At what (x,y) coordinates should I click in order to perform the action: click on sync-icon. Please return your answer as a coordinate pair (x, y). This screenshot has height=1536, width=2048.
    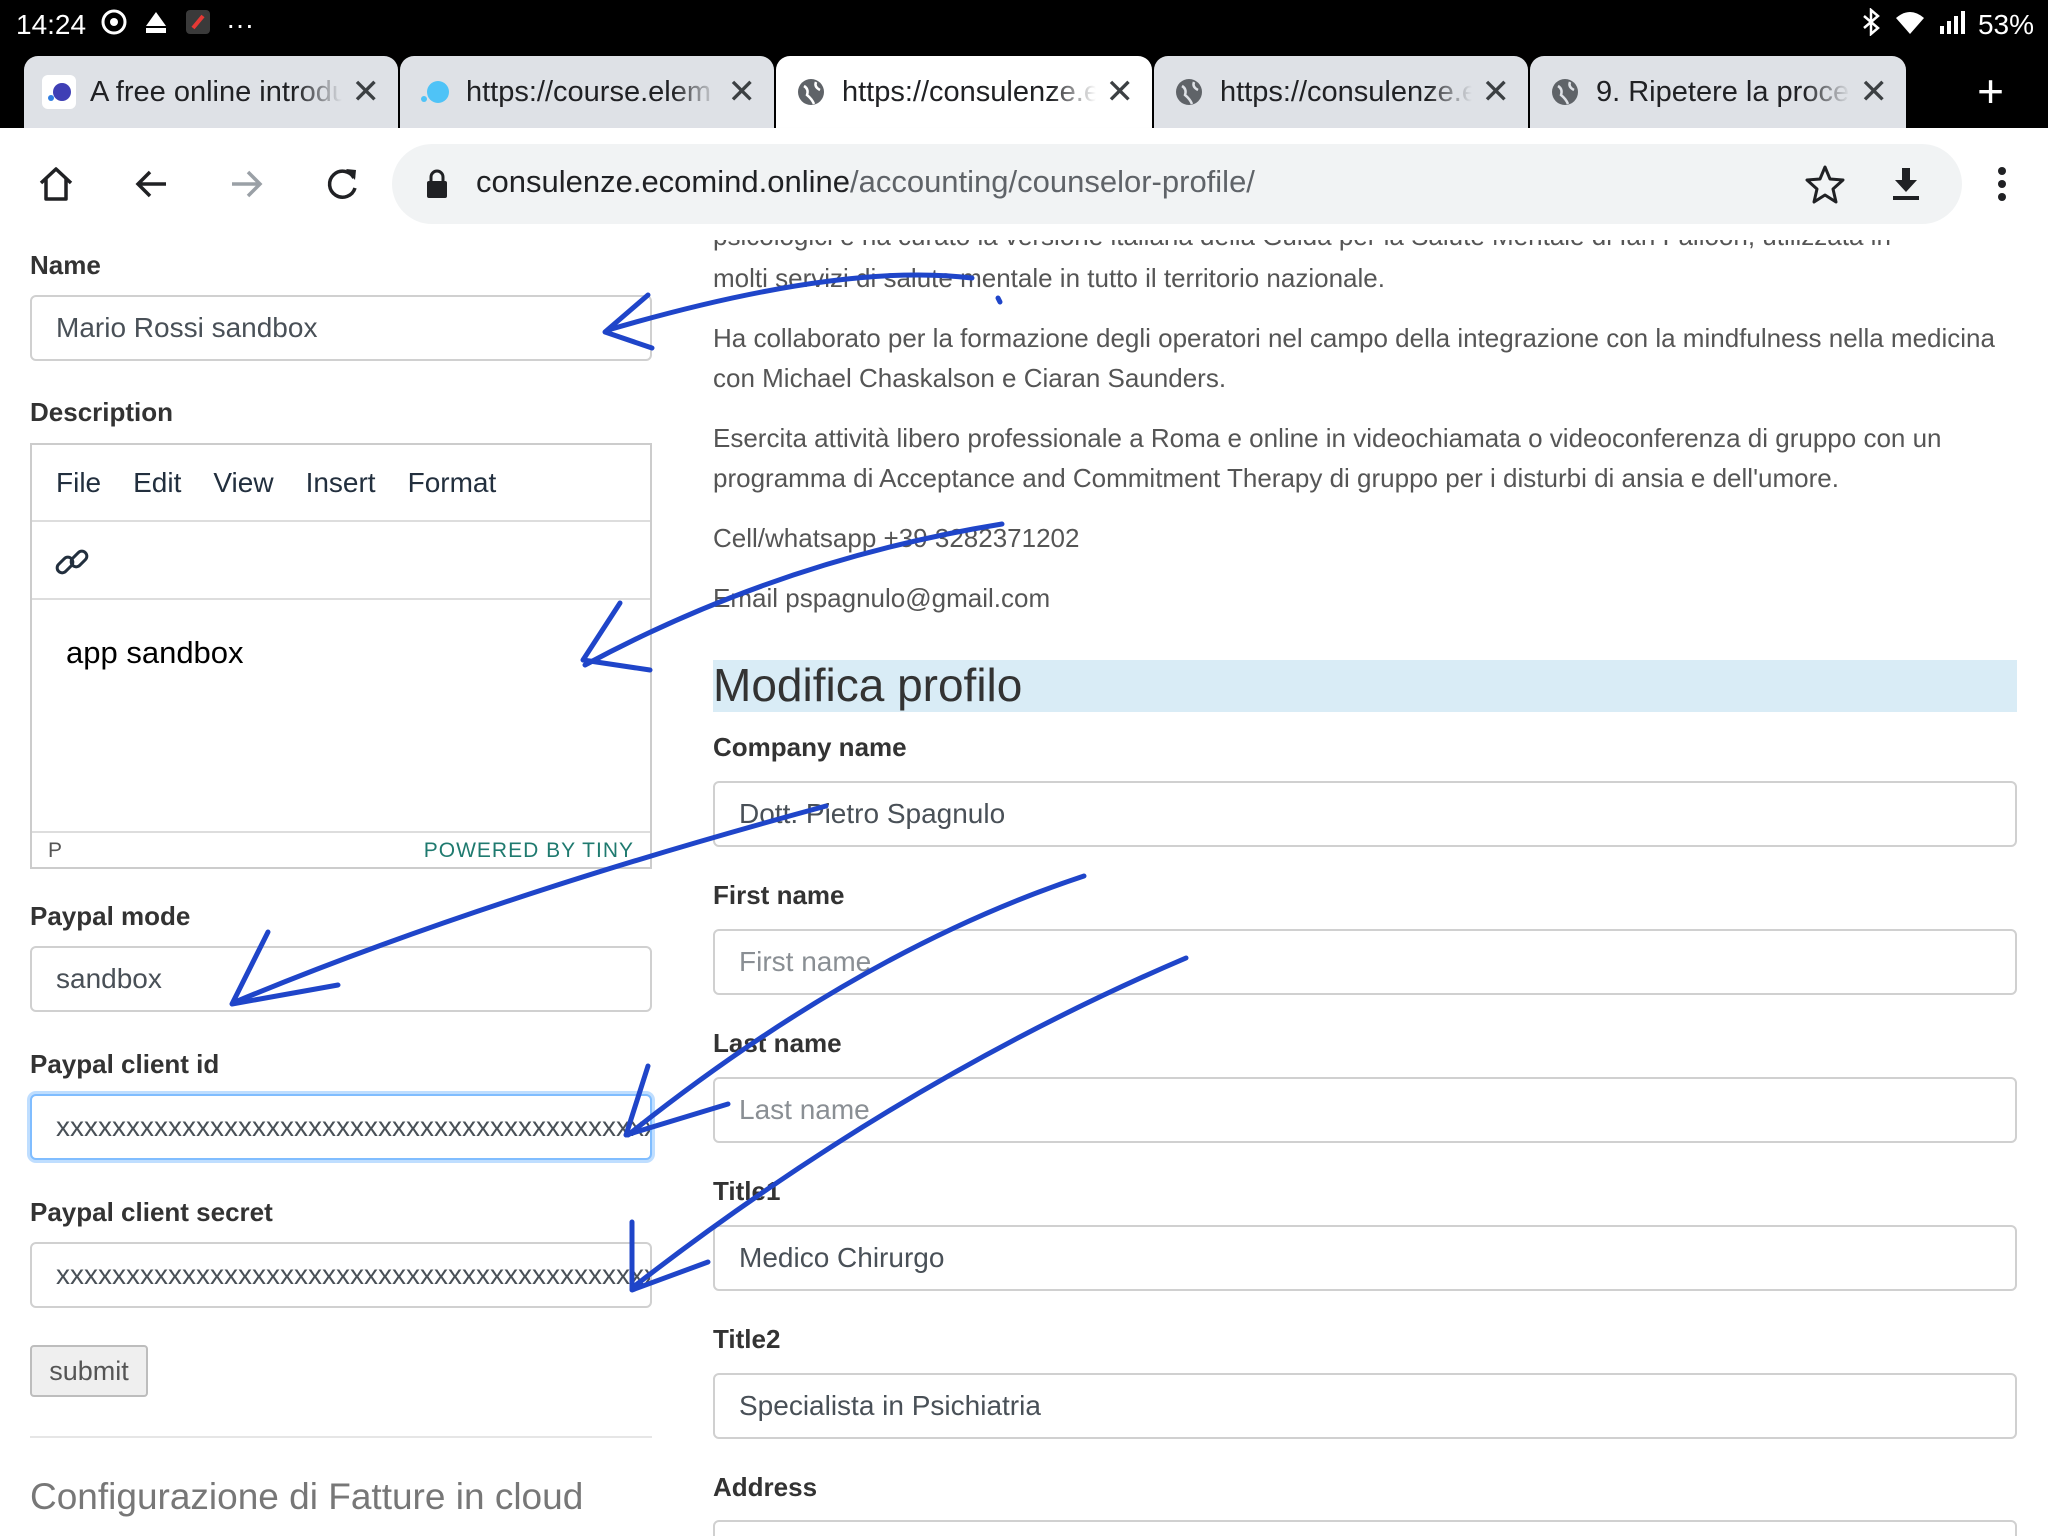
    Looking at the image, I should click on (114, 25).